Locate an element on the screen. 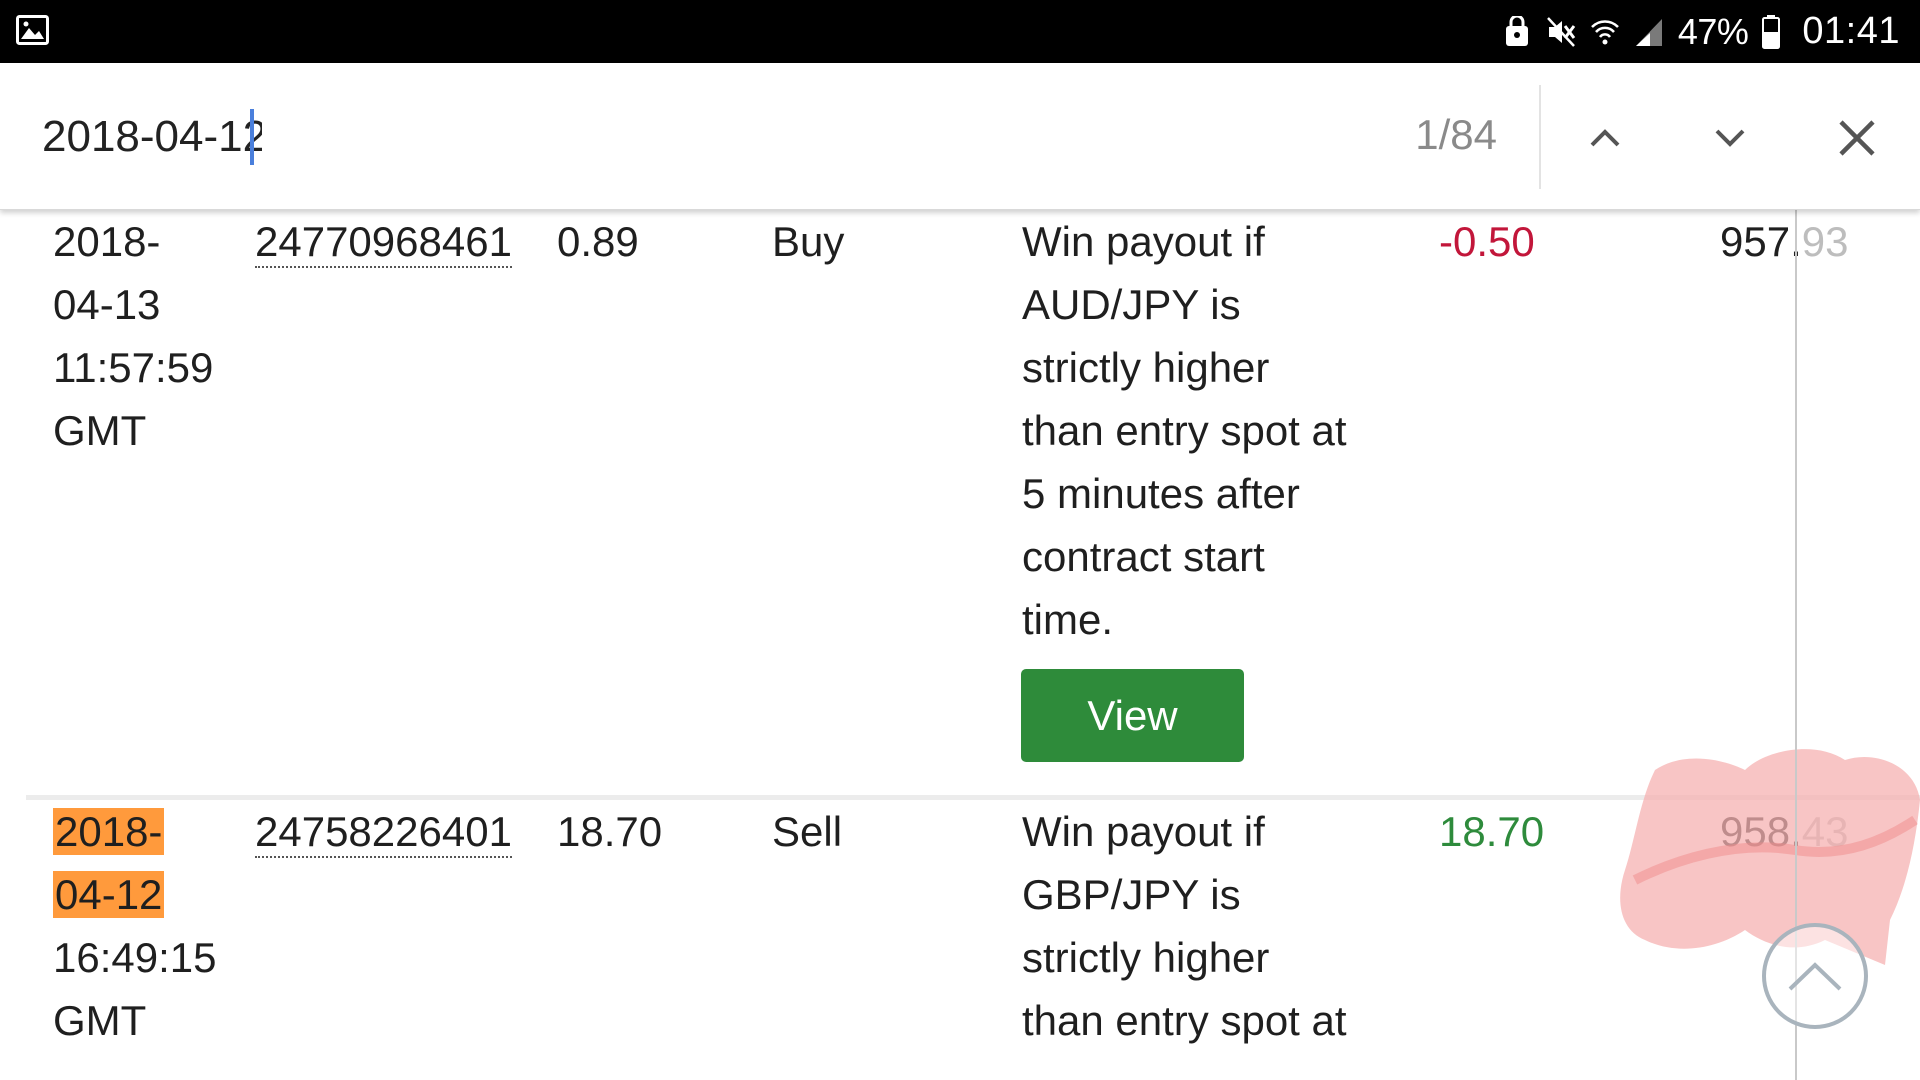  close-find-button is located at coordinates (1857, 138).